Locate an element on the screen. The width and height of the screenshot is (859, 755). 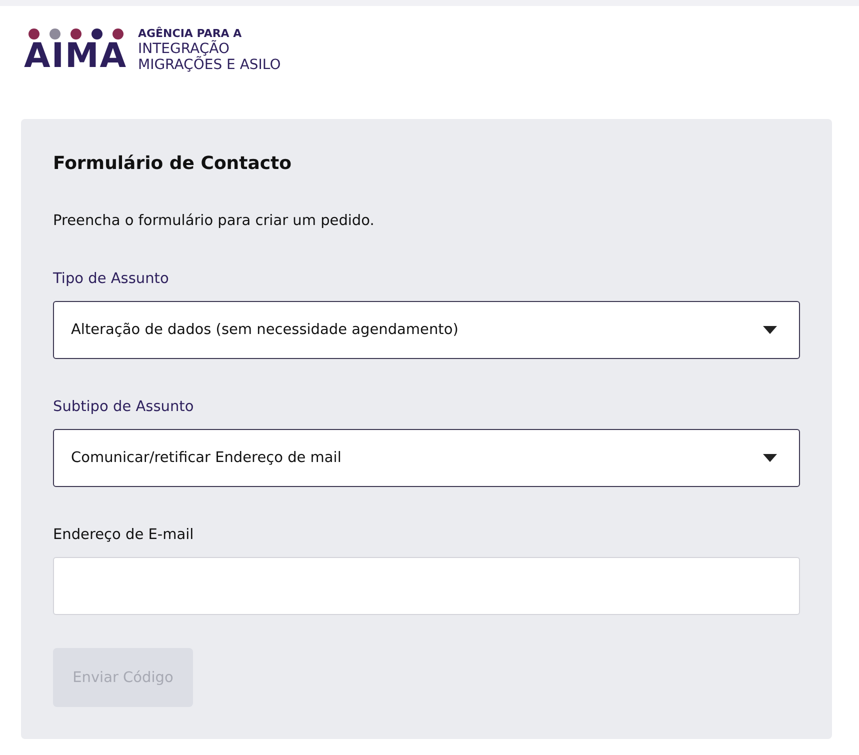
logo-text: AGÊNCIA PARA A is located at coordinates (190, 33).